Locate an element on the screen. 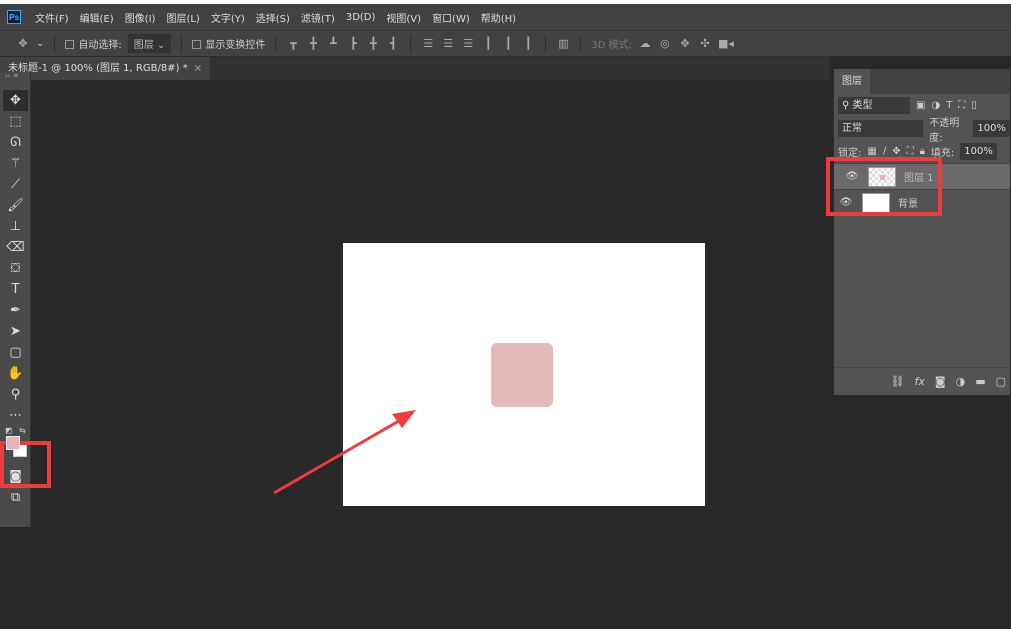 This screenshot has height=629, width=1011. lock-transparent-icon: ▦ is located at coordinates (871, 151).